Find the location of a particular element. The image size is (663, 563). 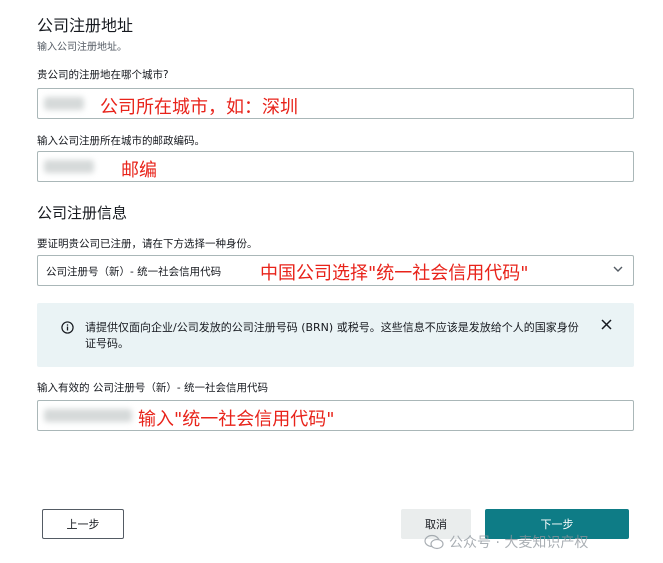

section-title-address: 公司注册地址 is located at coordinates (85, 25).